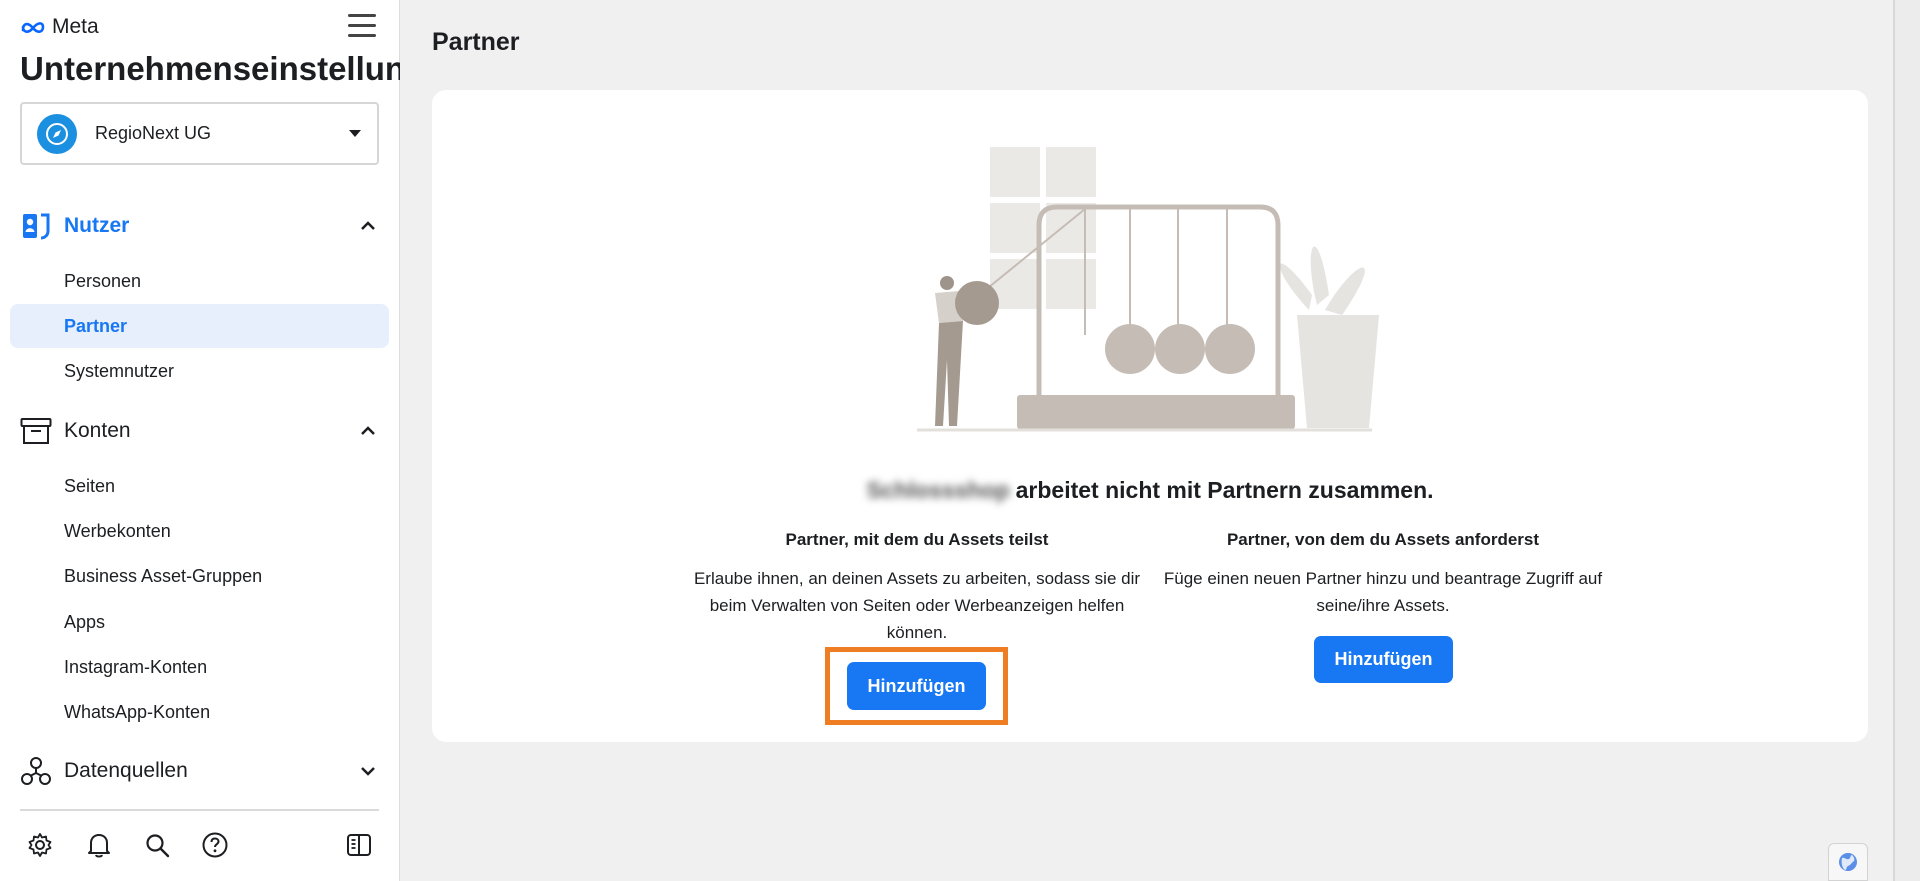 The width and height of the screenshot is (1920, 881). What do you see at coordinates (1383, 659) in the screenshot?
I see `add-request-partner-button: Hinzufügen` at bounding box center [1383, 659].